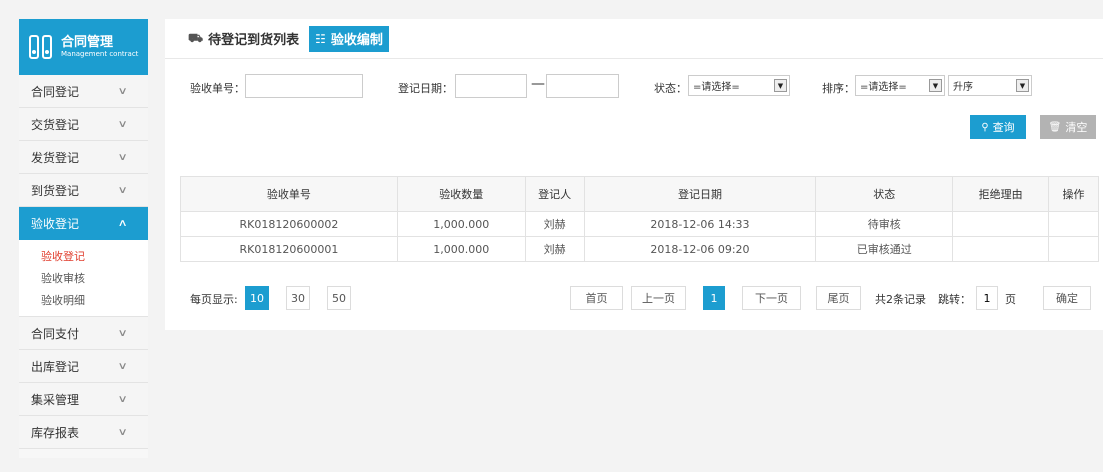 Image resolution: width=1103 pixels, height=472 pixels. I want to click on sort-label: 排序：, so click(838, 88).